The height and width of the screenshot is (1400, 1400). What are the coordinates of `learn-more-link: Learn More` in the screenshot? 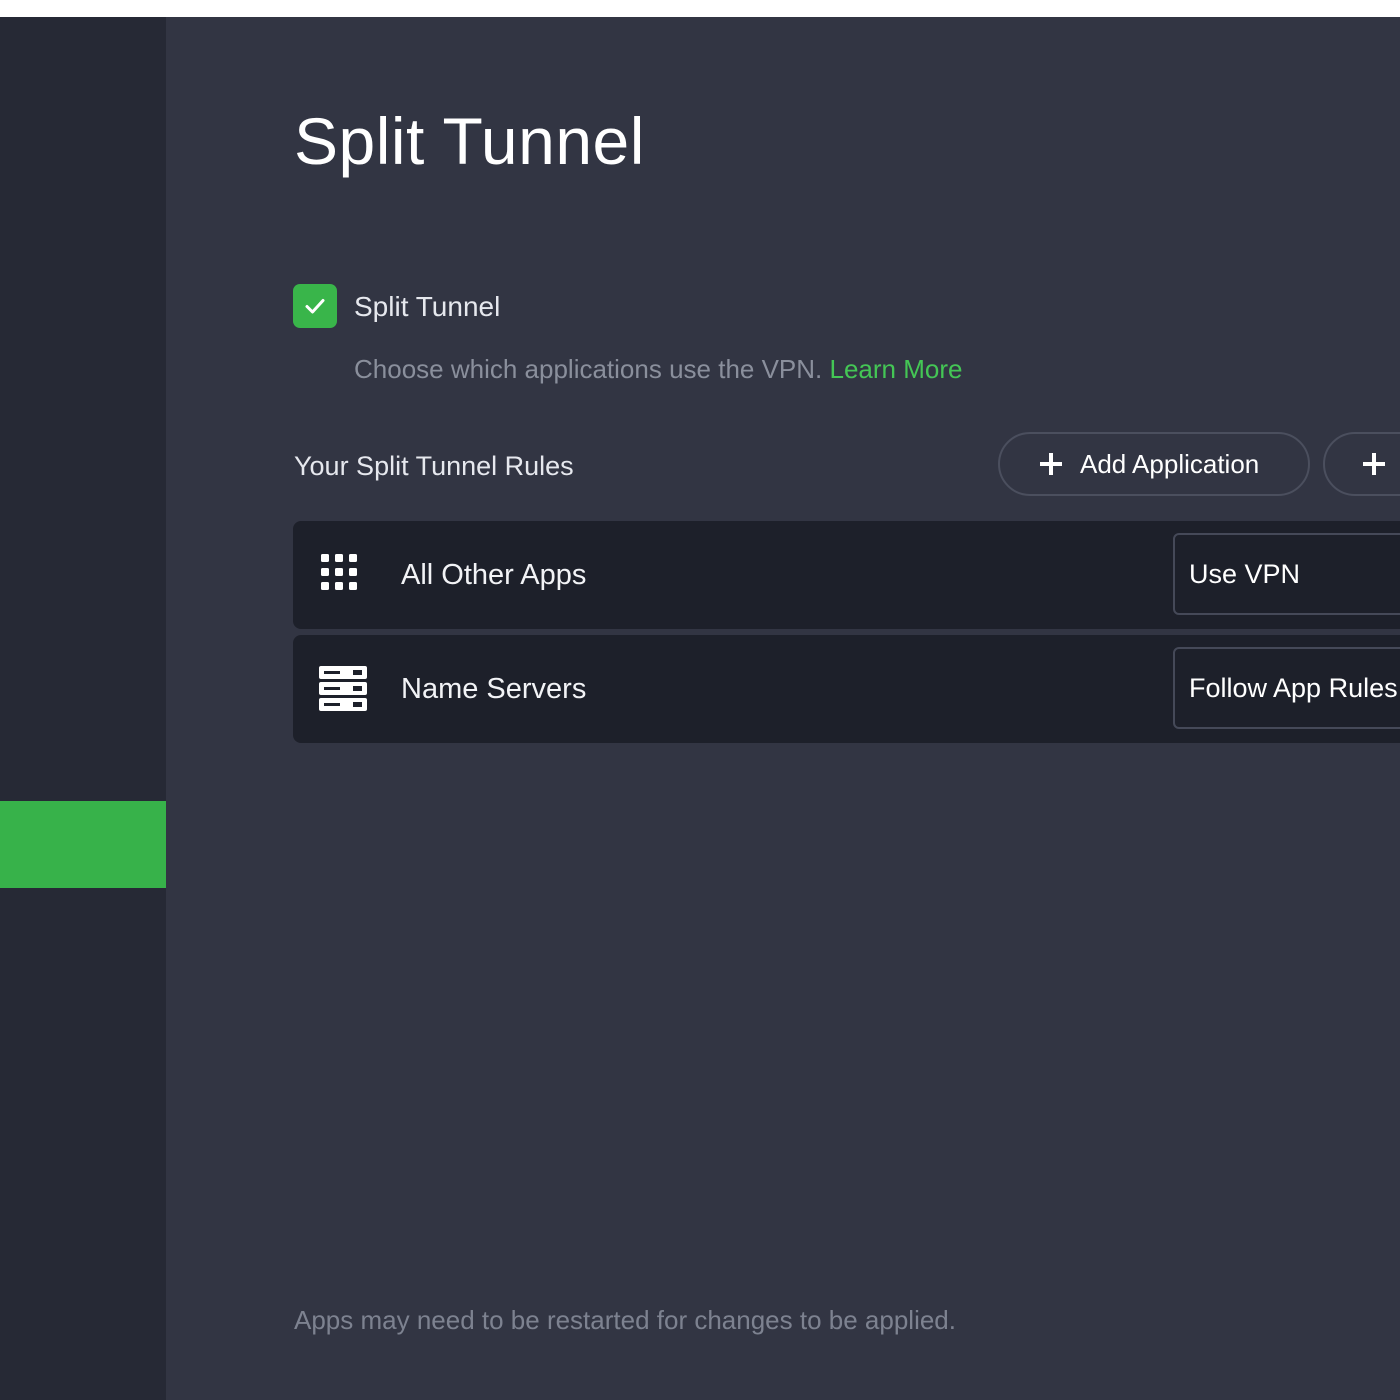 It's located at (896, 369).